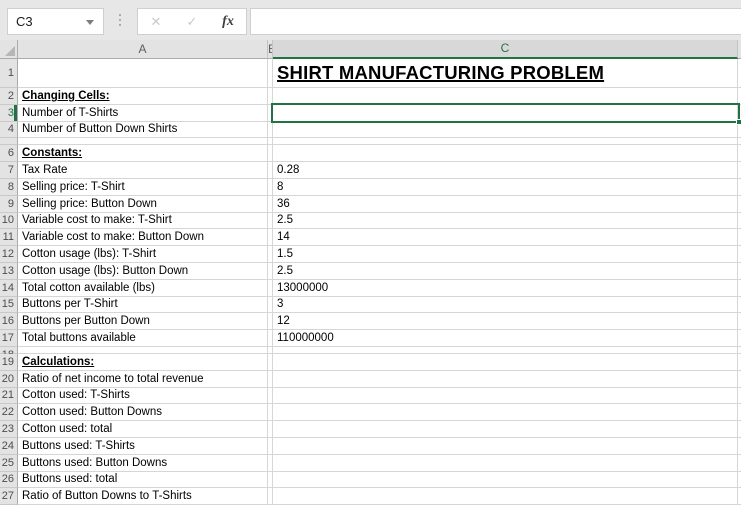 The width and height of the screenshot is (741, 508). I want to click on sheet-row: 11 Variable cost to make: Button Down 14, so click(370, 238).